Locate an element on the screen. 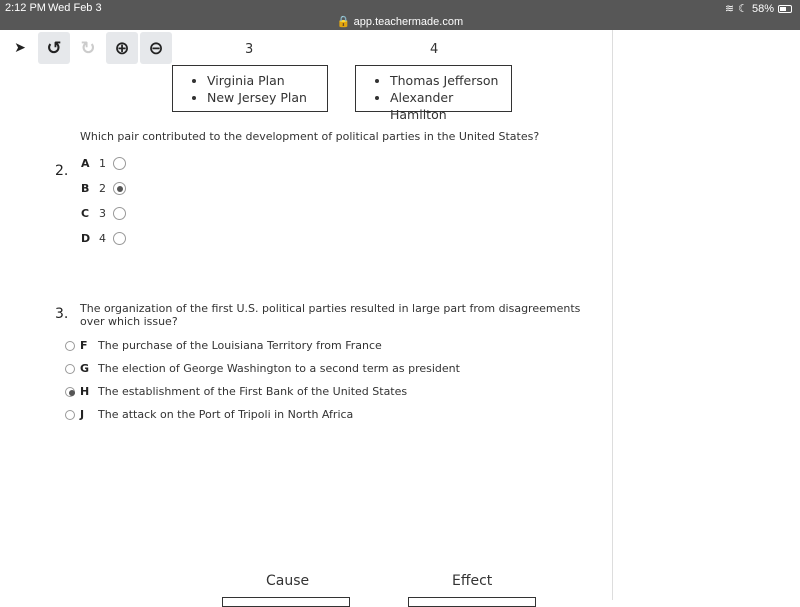 The image size is (800, 607). page-edge is located at coordinates (612, 315).